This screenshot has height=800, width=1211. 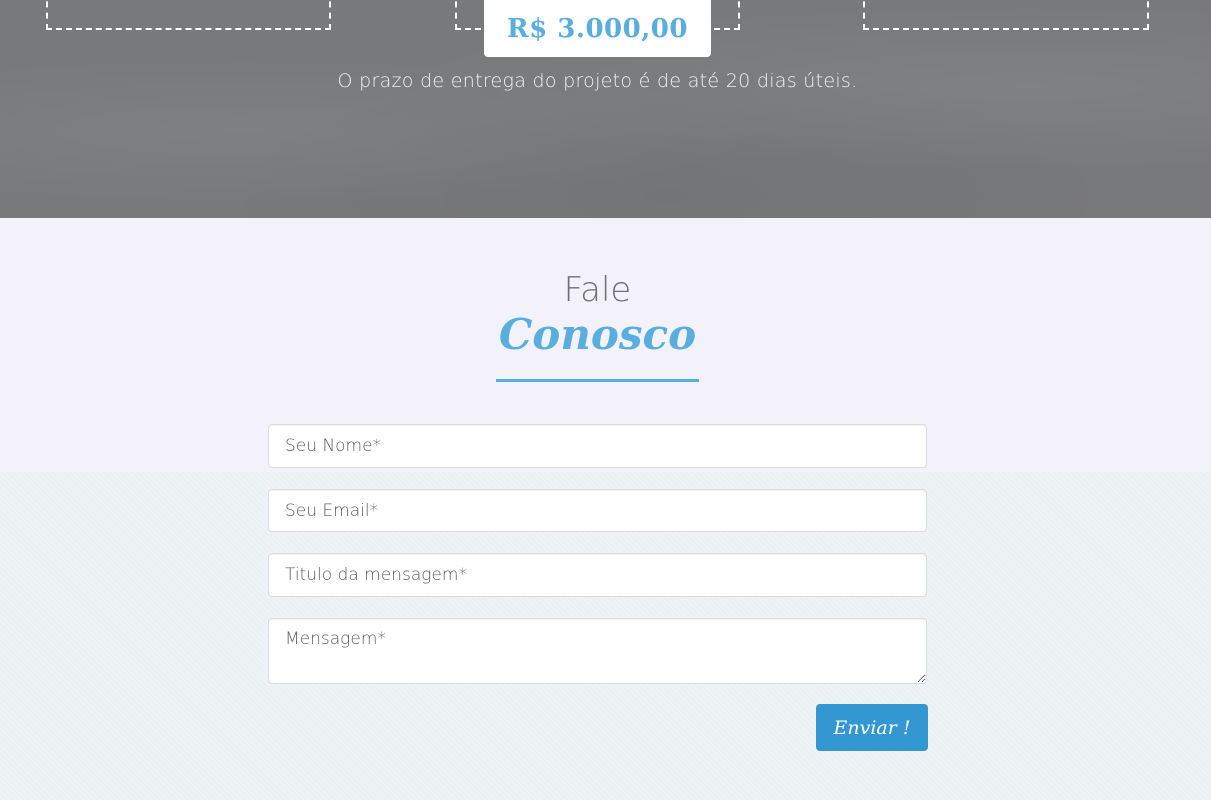 What do you see at coordinates (597, 290) in the screenshot?
I see `contact-heading-fale: Fale` at bounding box center [597, 290].